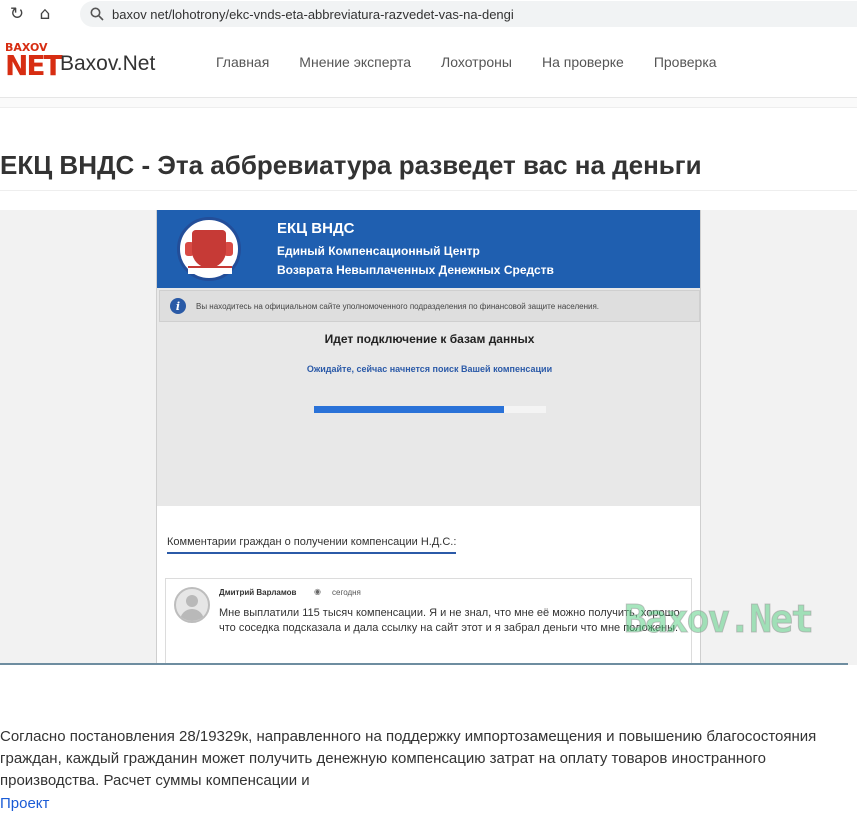  I want to click on search-icon, so click(97, 14).